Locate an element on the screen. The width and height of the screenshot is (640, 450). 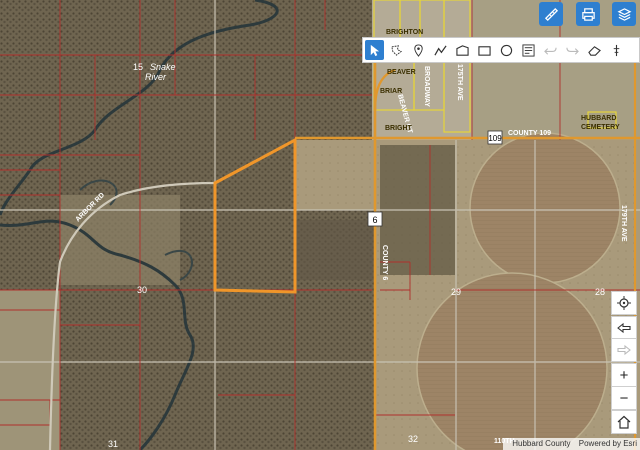
home-icon is located at coordinates (624, 422).